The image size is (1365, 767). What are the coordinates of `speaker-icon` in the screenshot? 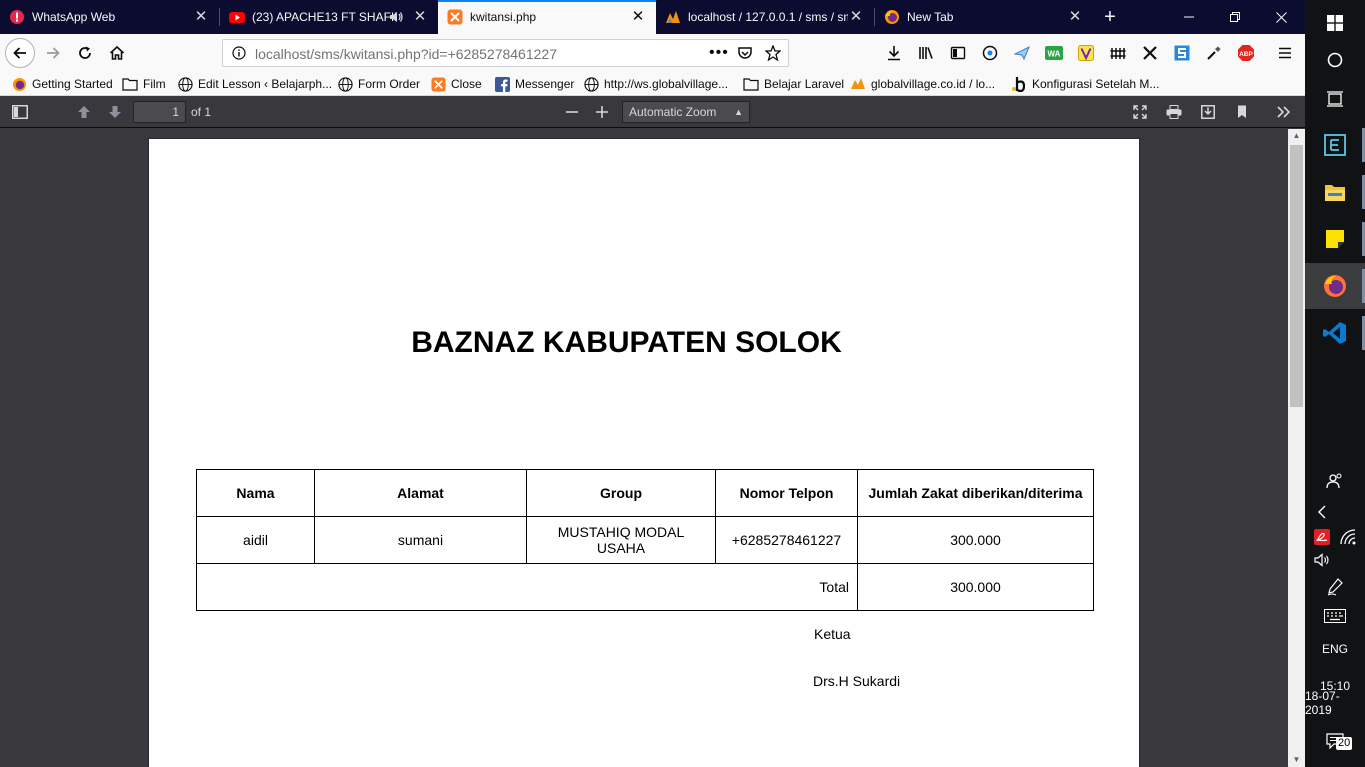 It's located at (396, 17).